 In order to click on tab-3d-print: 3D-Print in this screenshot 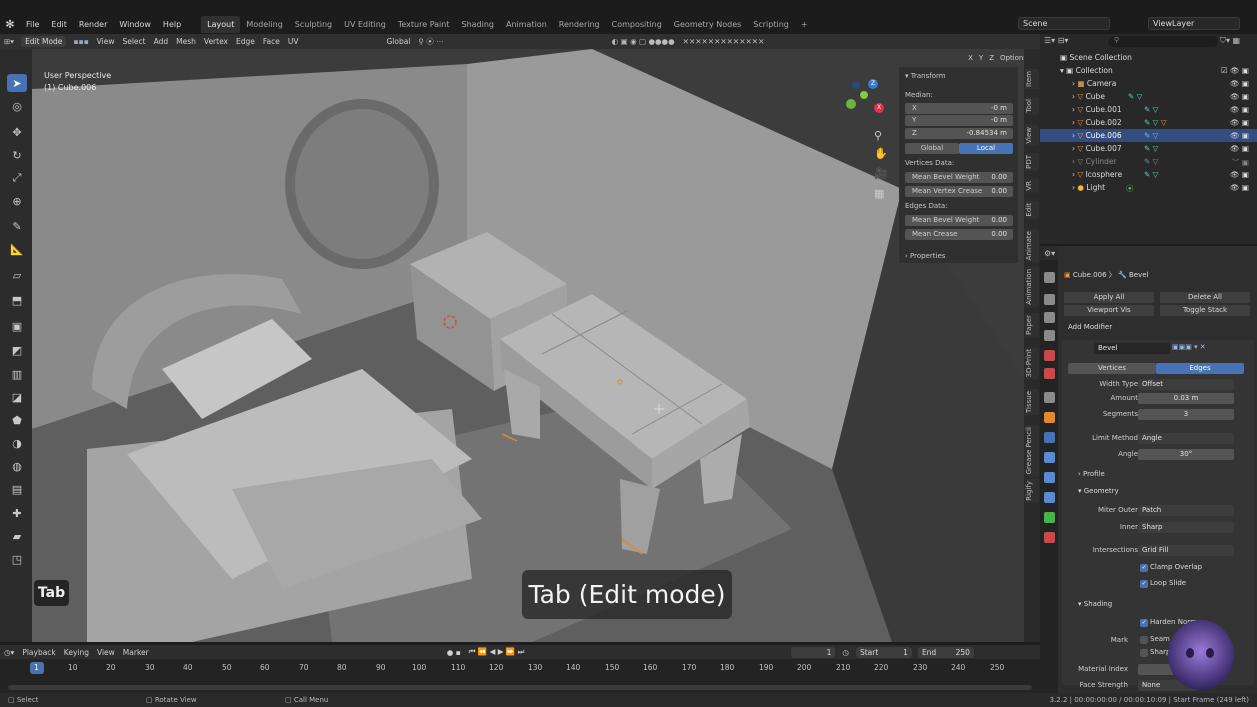, I will do `click(1032, 363)`.